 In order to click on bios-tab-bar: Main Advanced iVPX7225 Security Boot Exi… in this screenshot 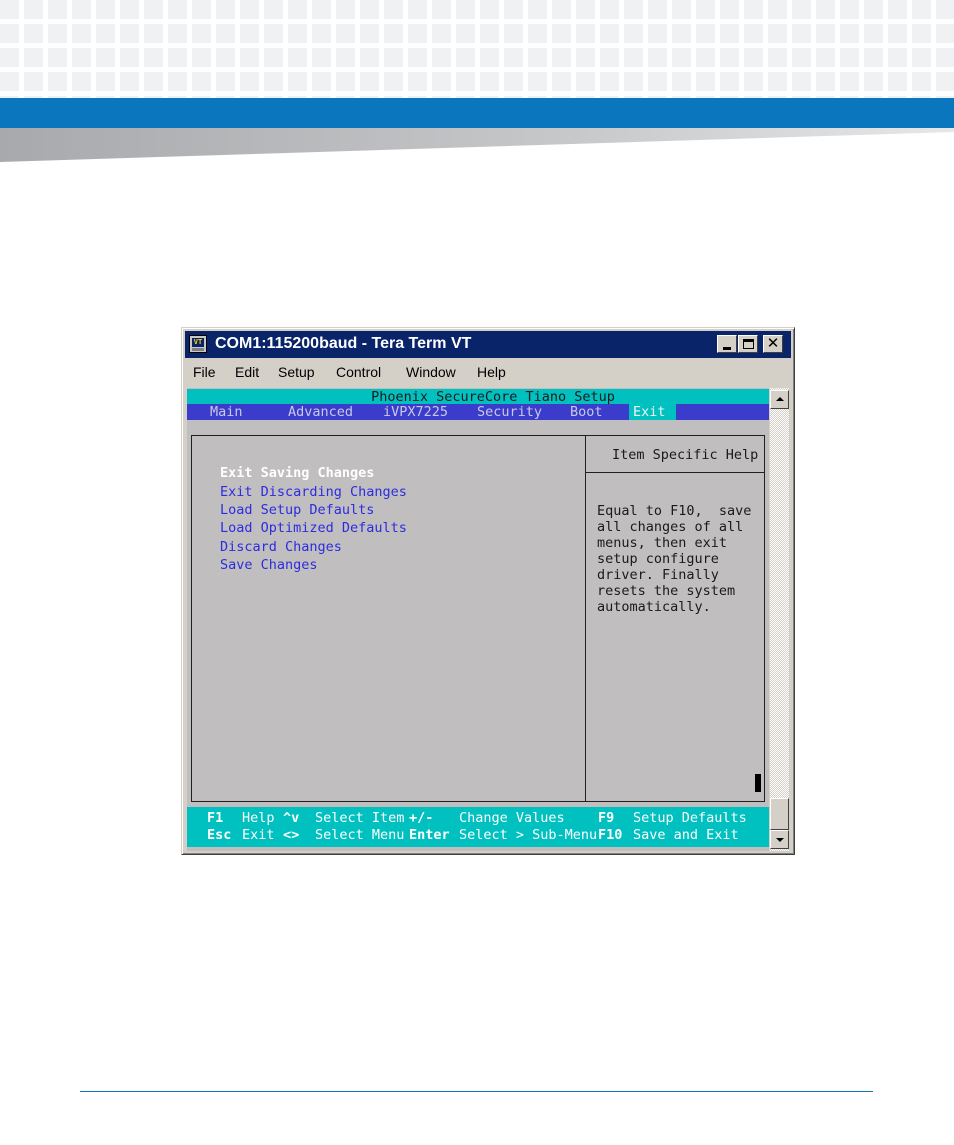, I will do `click(478, 412)`.